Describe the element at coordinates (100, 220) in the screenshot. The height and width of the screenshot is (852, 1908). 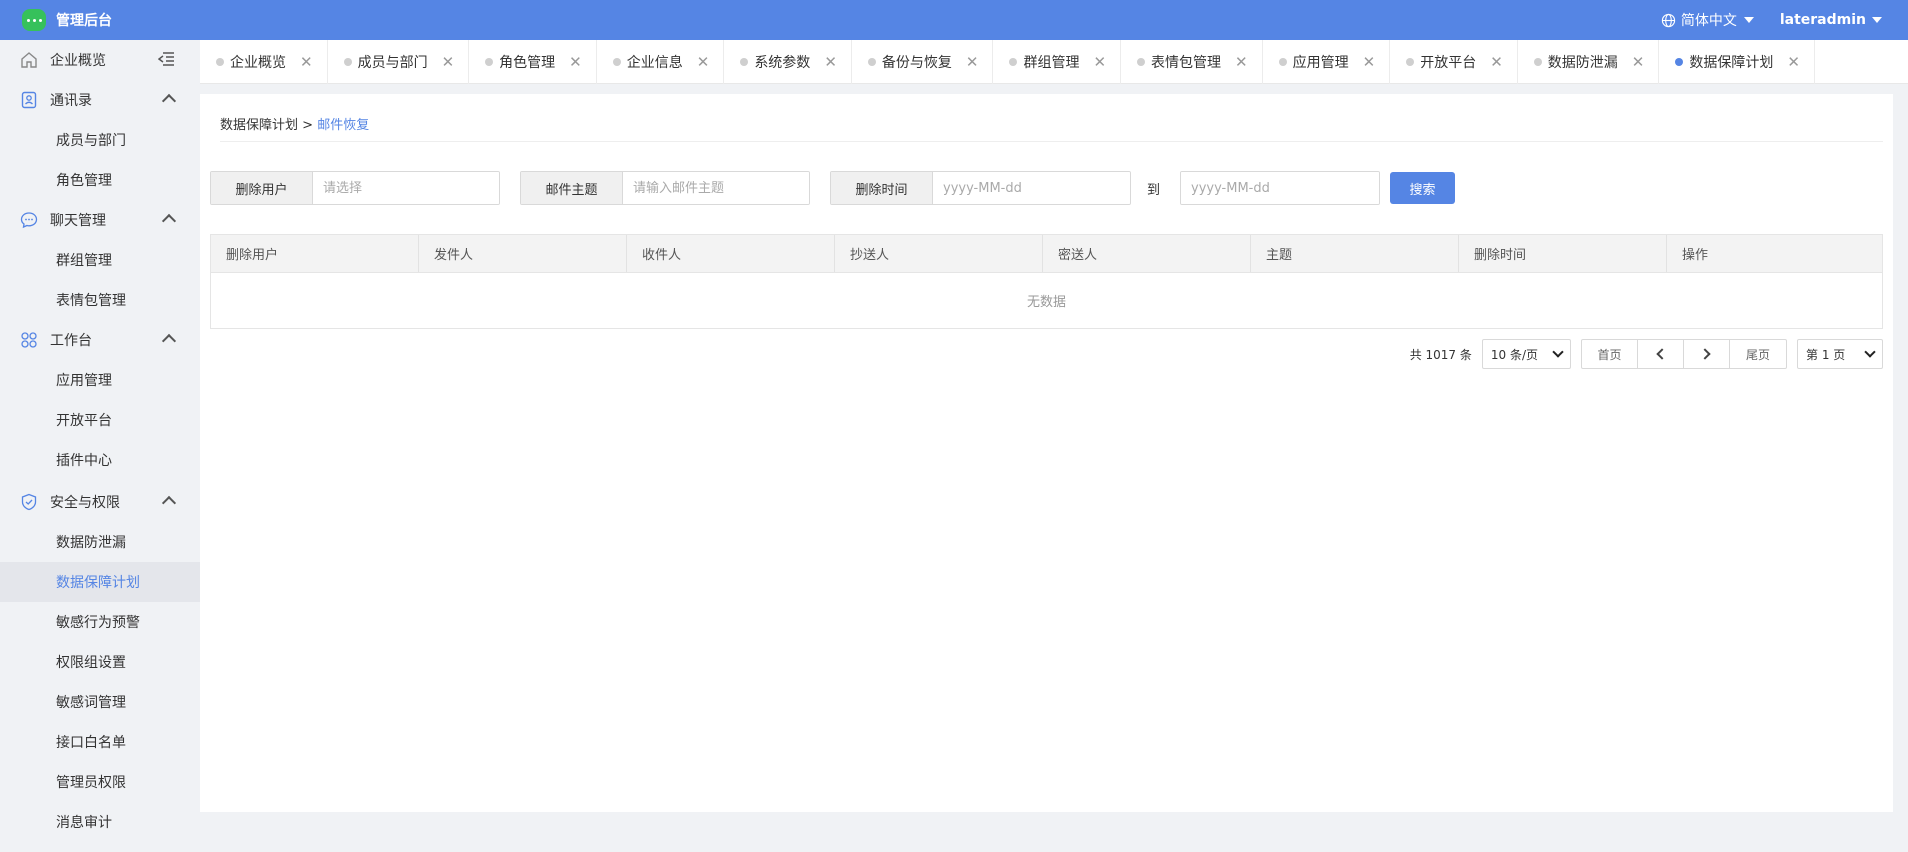
I see `sidebar-group-chat: 聊天管理` at that location.